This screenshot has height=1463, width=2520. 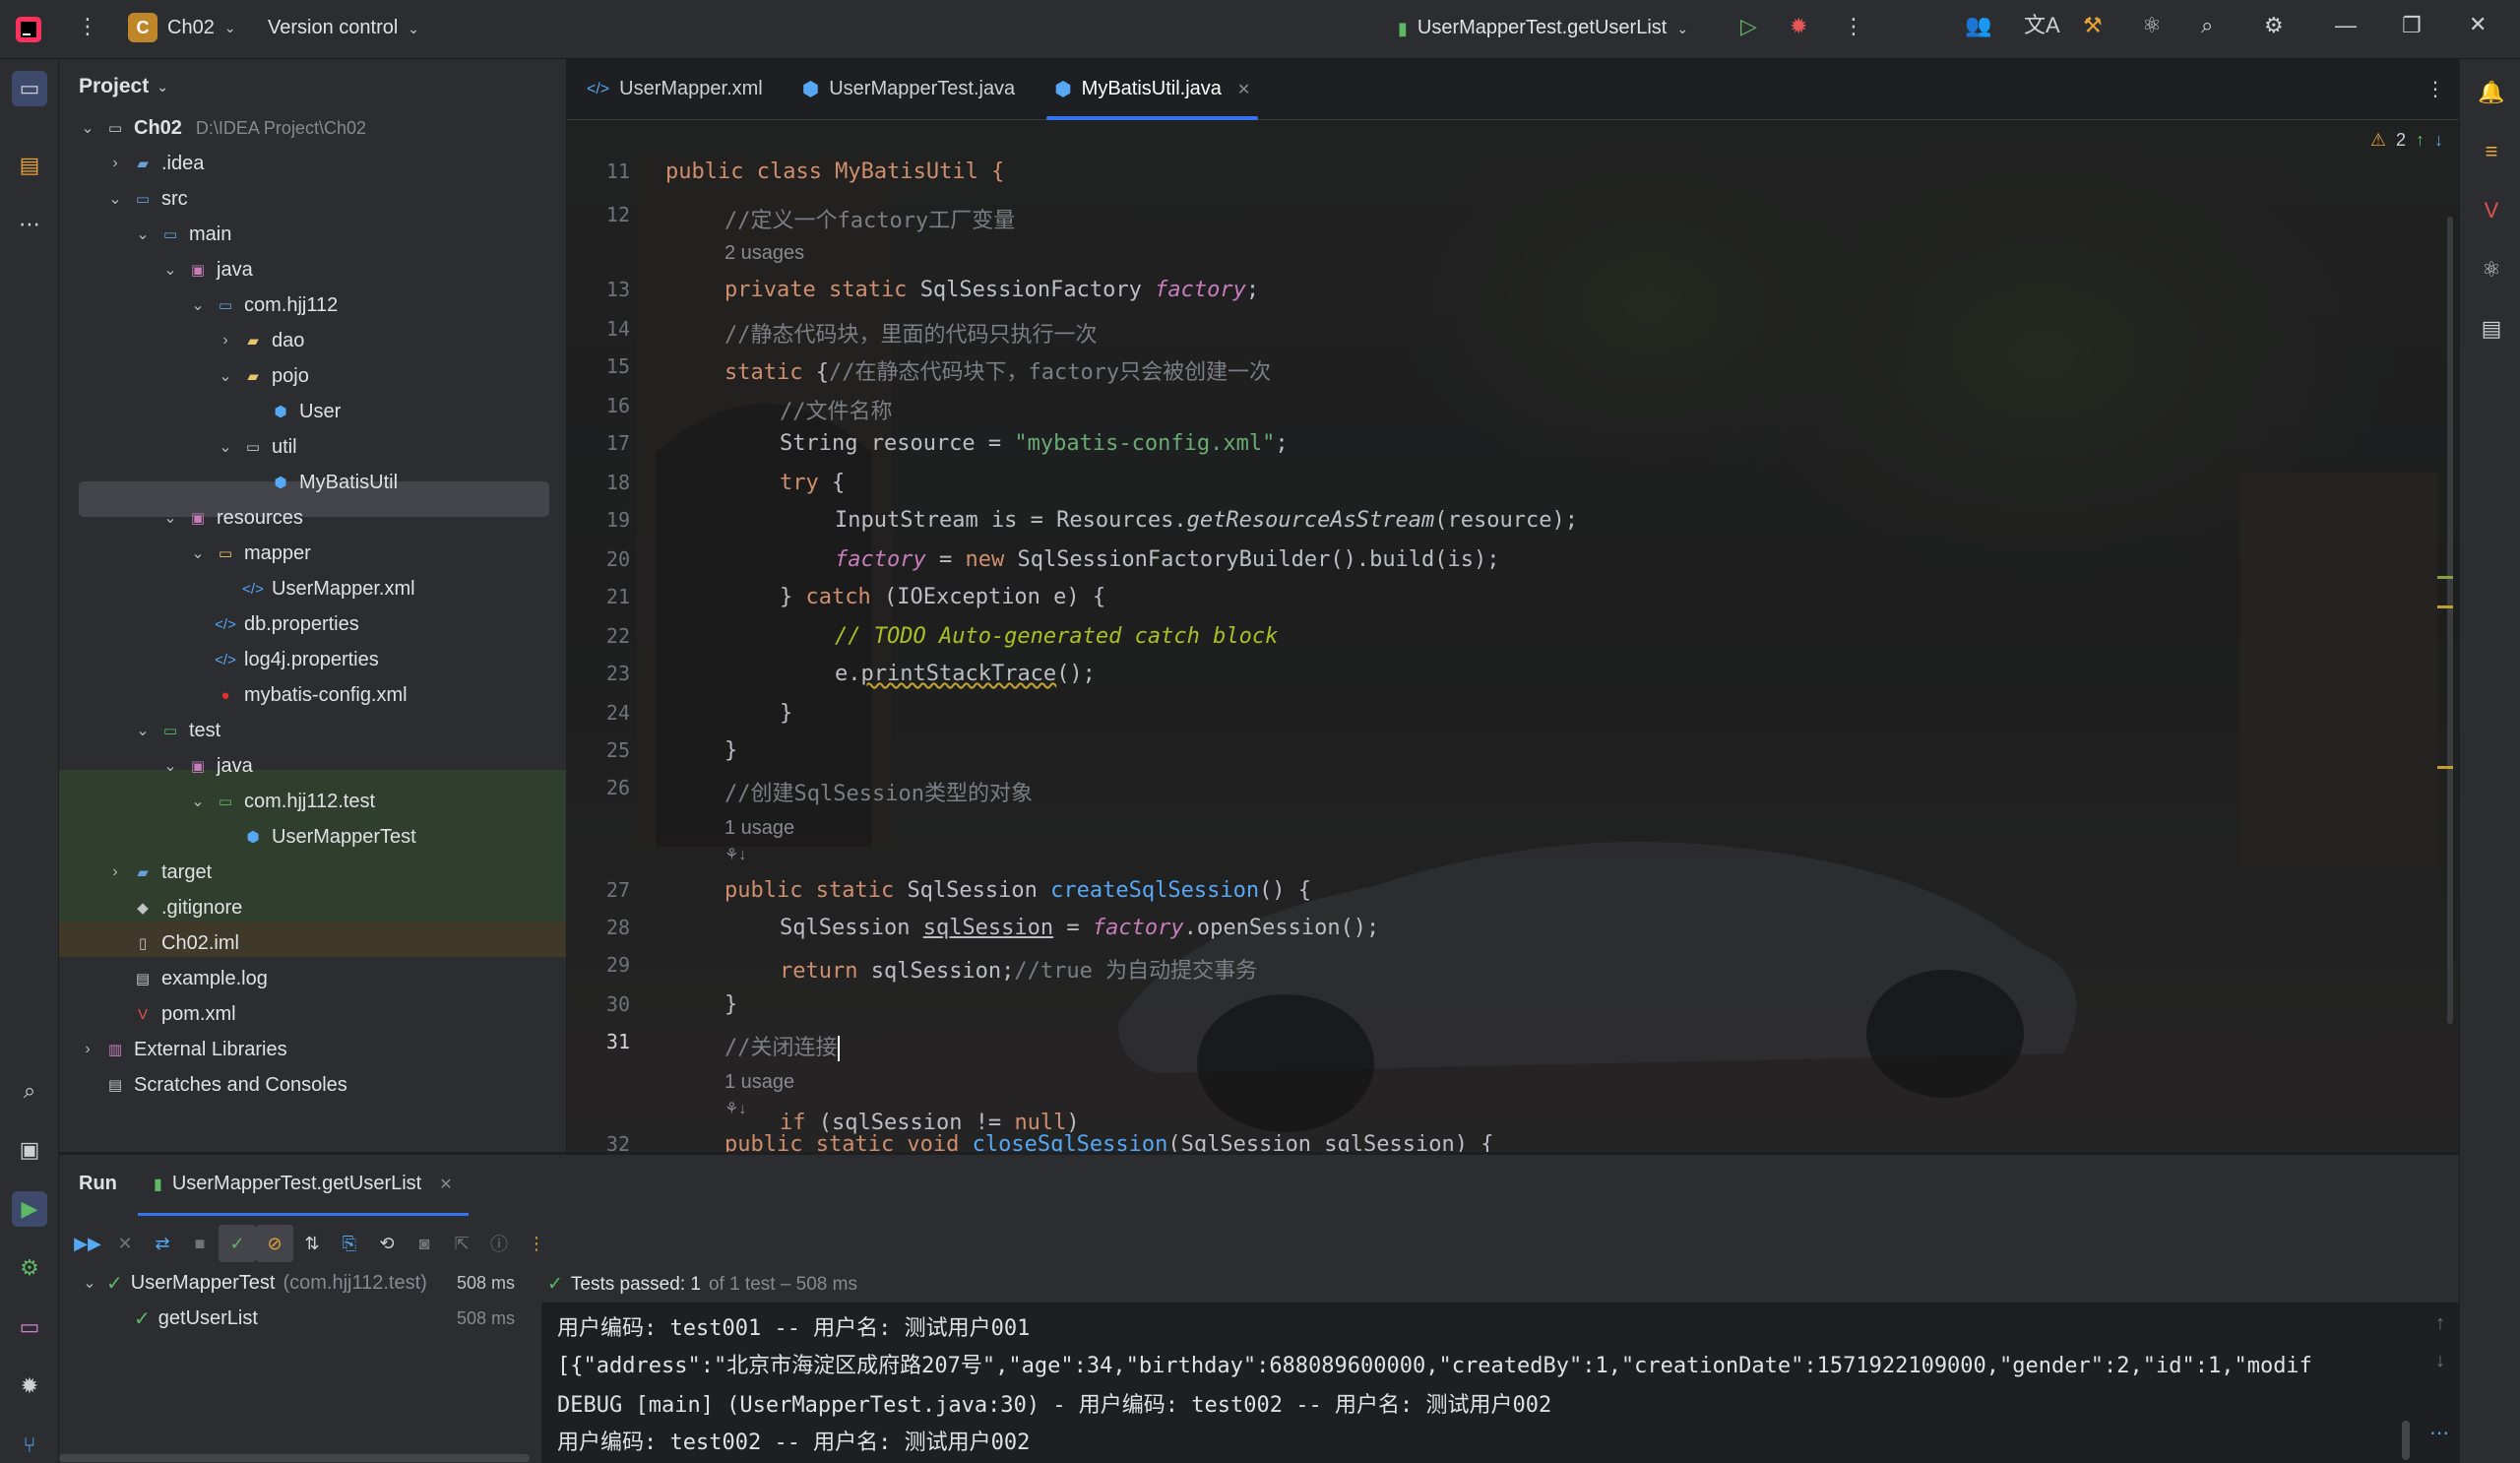 I want to click on arrow-up-icon: ↑, so click(x=2420, y=140).